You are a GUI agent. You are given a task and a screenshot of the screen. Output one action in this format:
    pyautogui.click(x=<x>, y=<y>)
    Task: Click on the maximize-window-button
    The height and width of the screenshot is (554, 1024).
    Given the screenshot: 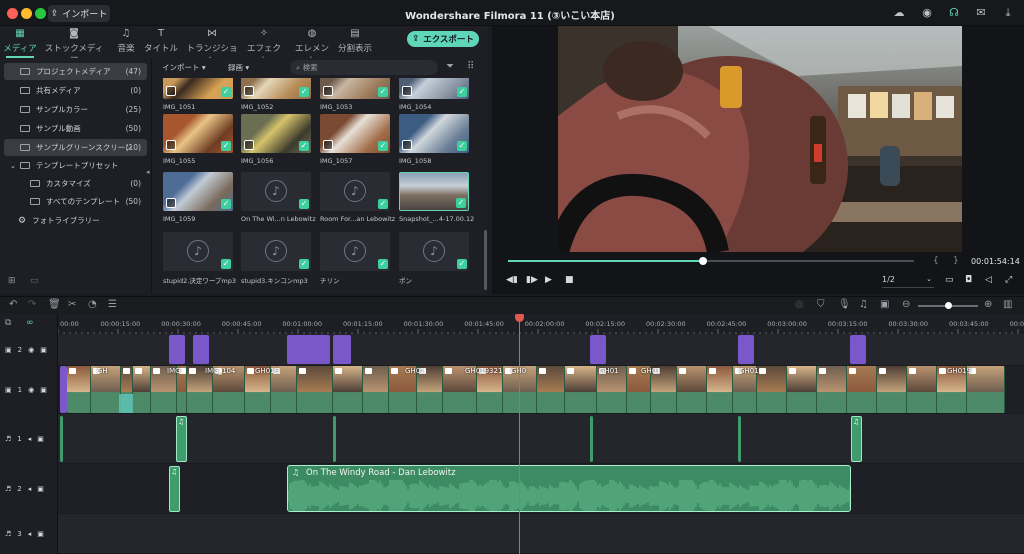 What is the action you would take?
    pyautogui.click(x=40, y=13)
    